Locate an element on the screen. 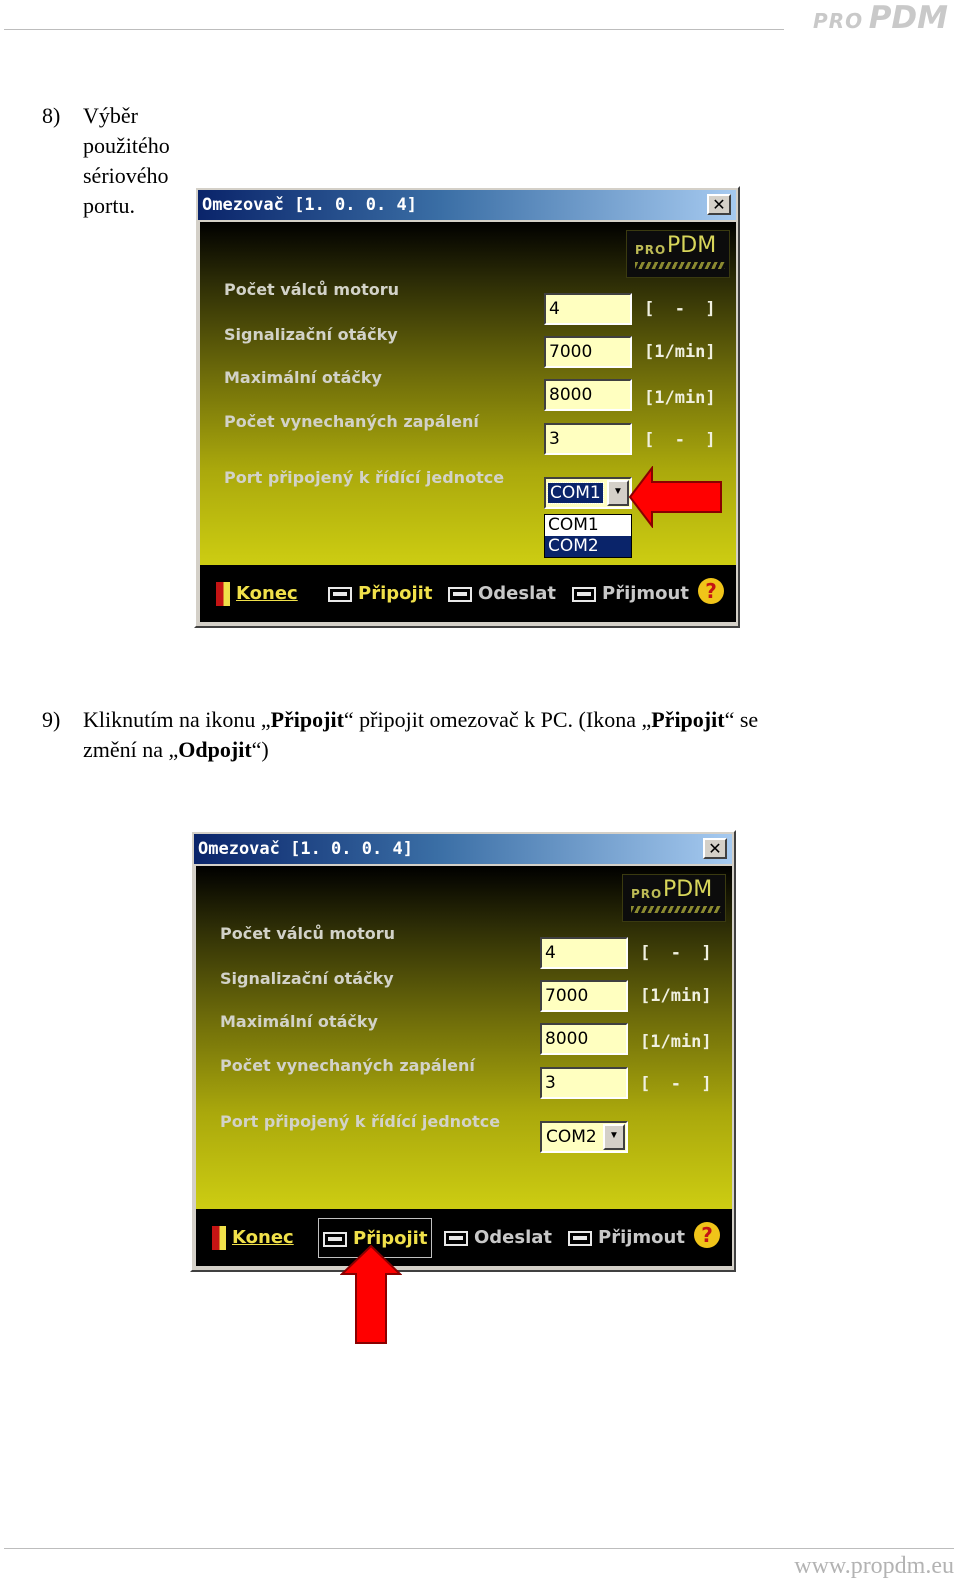 The width and height of the screenshot is (960, 1584). footer-url: www.propdm.eu is located at coordinates (874, 1566).